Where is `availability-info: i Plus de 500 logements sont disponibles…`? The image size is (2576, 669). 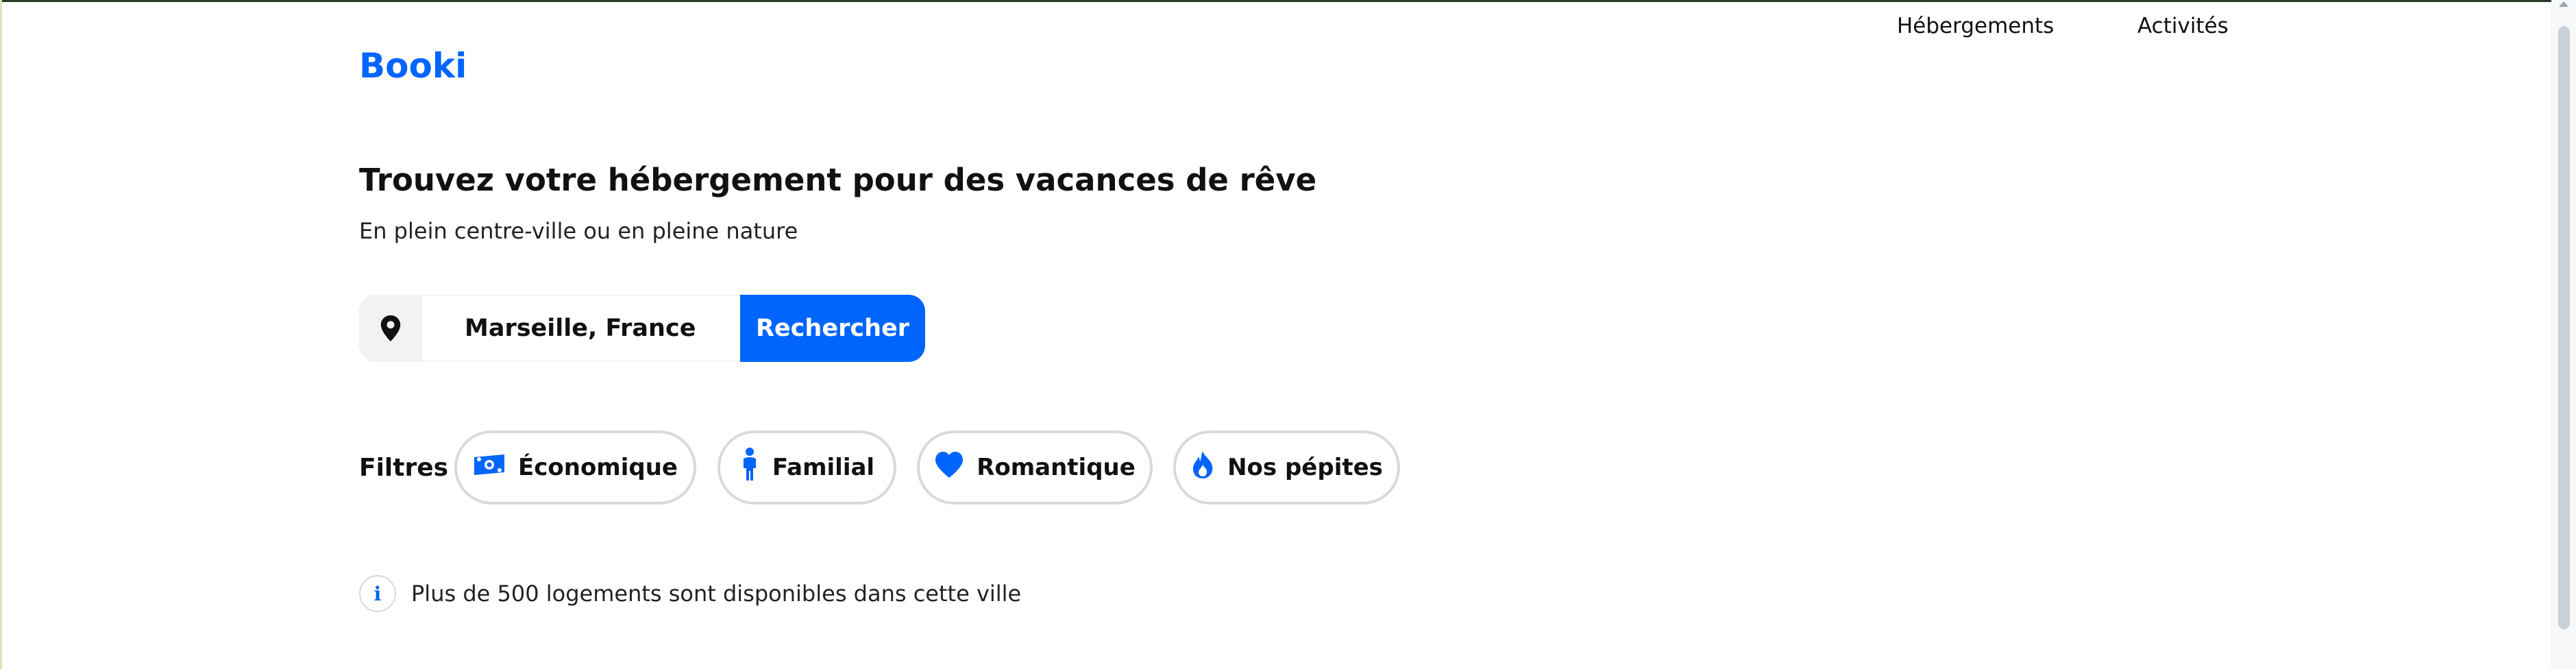
availability-info: i Plus de 500 logements sont disponibles… is located at coordinates (690, 593).